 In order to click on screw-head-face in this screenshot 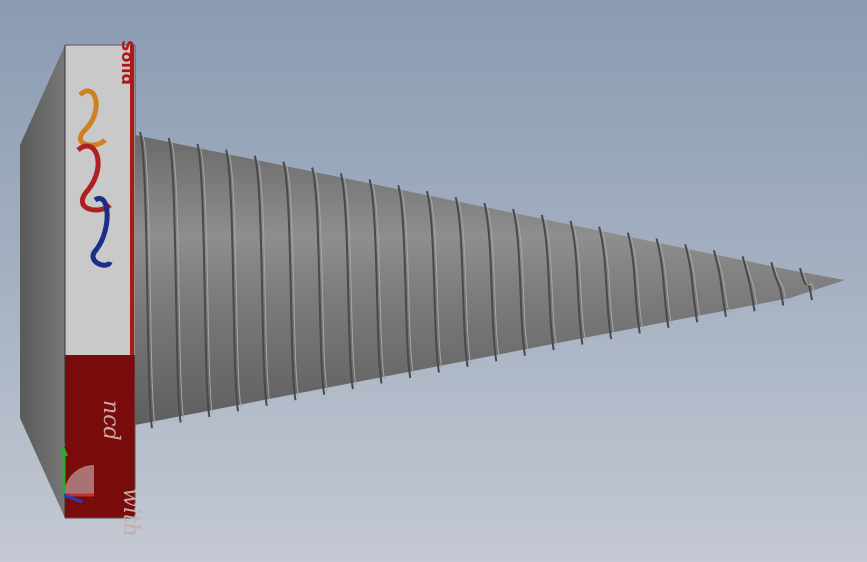, I will do `click(100, 281)`.